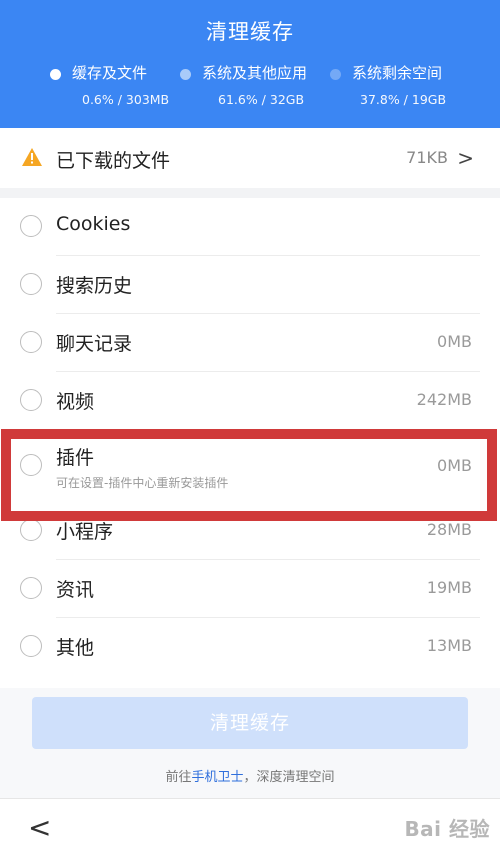 Image resolution: width=500 pixels, height=857 pixels. What do you see at coordinates (289, 777) in the screenshot?
I see `hint-suffix: ，深度清理空间` at bounding box center [289, 777].